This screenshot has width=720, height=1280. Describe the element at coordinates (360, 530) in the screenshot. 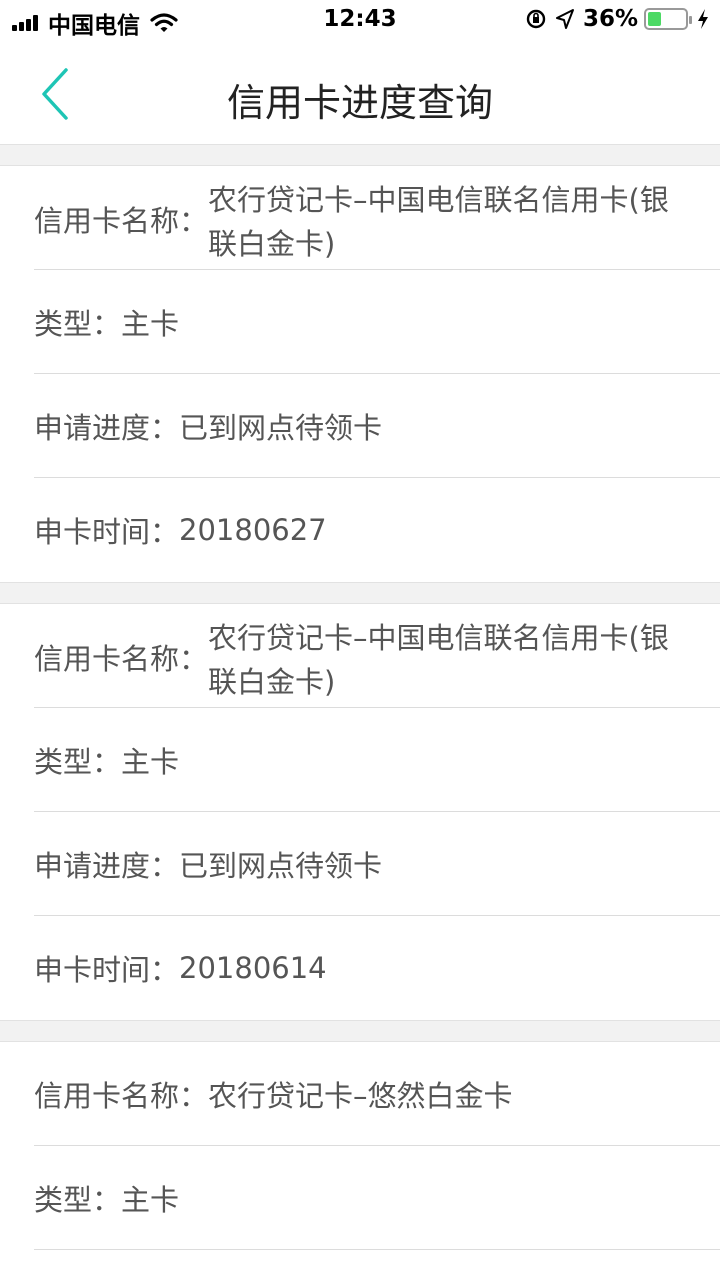

I see `apply-date-row: 申卡时间： 20180627` at that location.